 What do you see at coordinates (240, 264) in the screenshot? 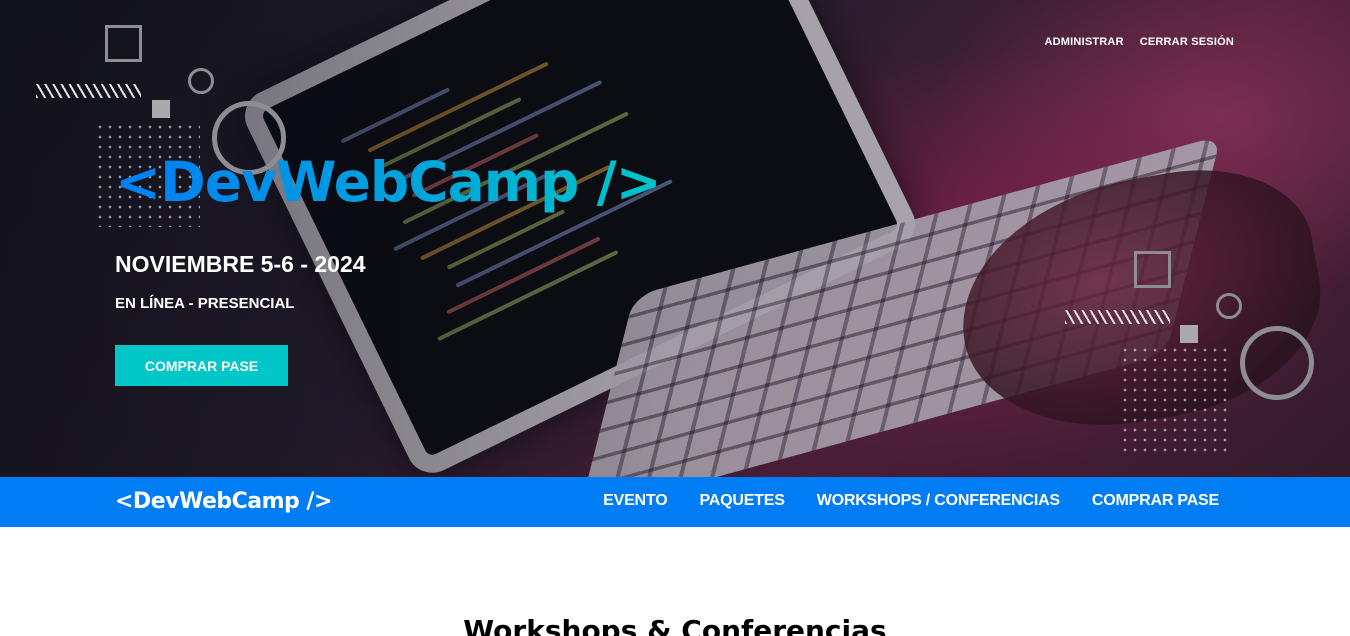
I see `event-date: Noviembre 5-6 - 2024` at bounding box center [240, 264].